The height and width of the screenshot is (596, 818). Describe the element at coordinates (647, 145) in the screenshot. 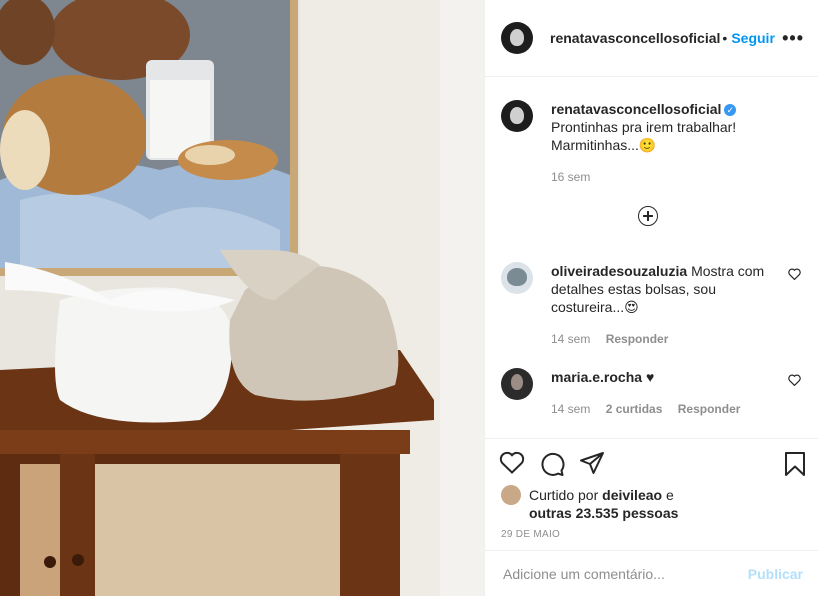

I see `smile-emoji: 🙂` at that location.